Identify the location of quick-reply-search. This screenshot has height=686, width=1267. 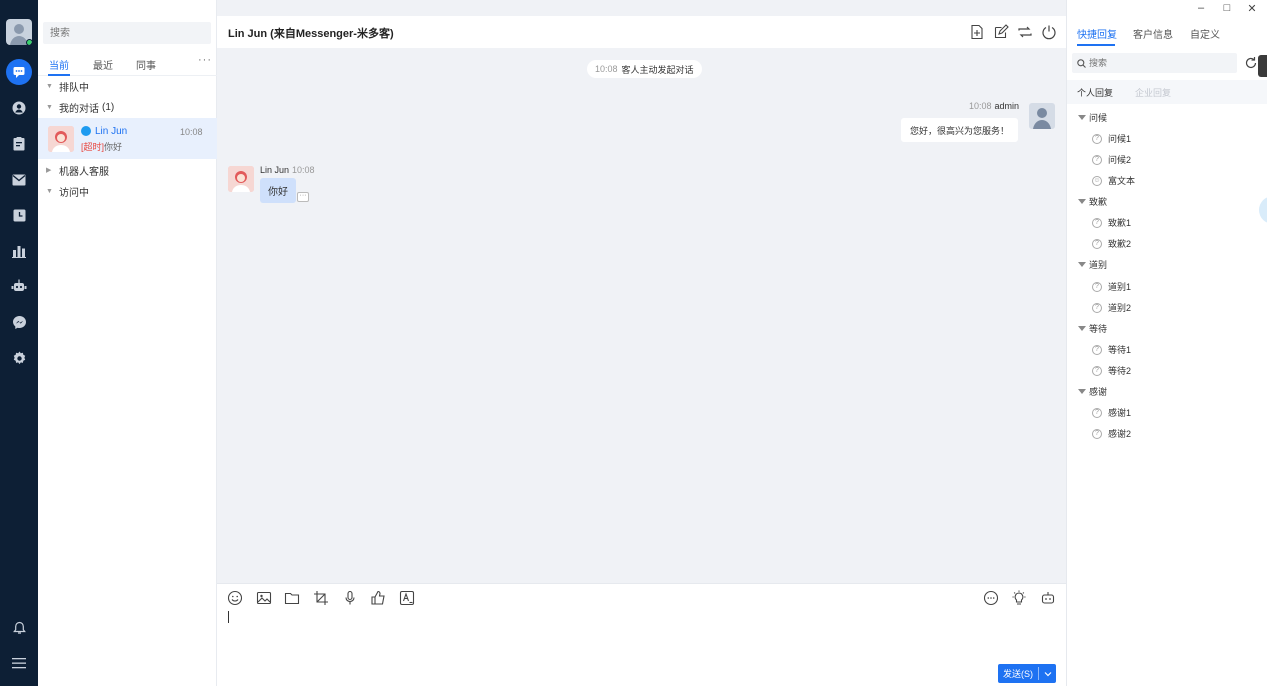
(1154, 63).